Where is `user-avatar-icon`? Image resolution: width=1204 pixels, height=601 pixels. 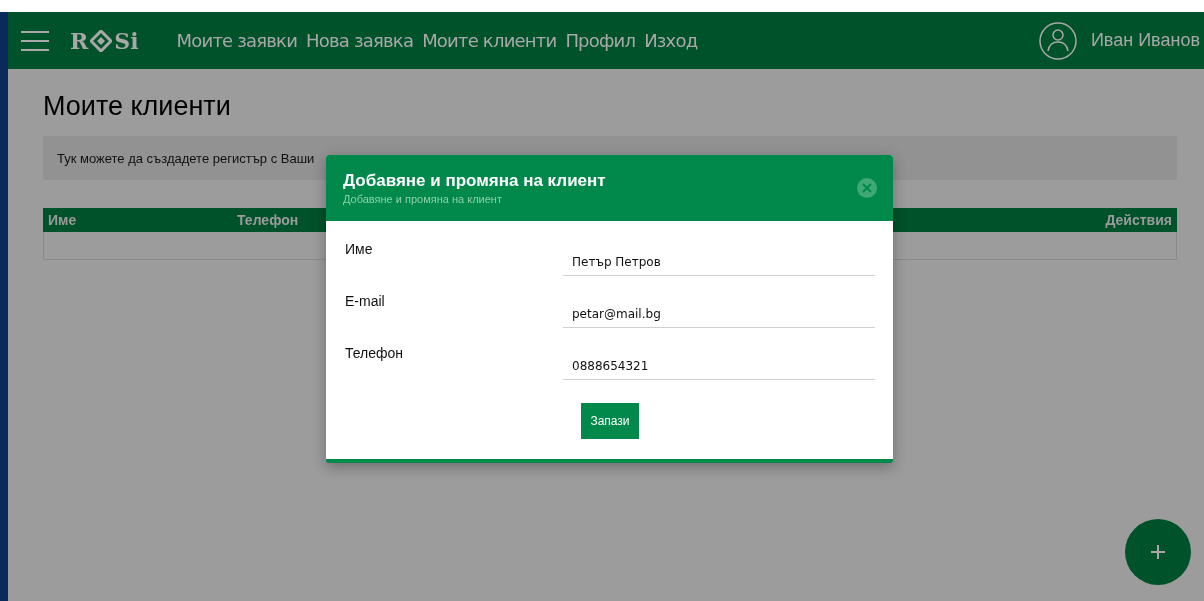
user-avatar-icon is located at coordinates (1057, 40).